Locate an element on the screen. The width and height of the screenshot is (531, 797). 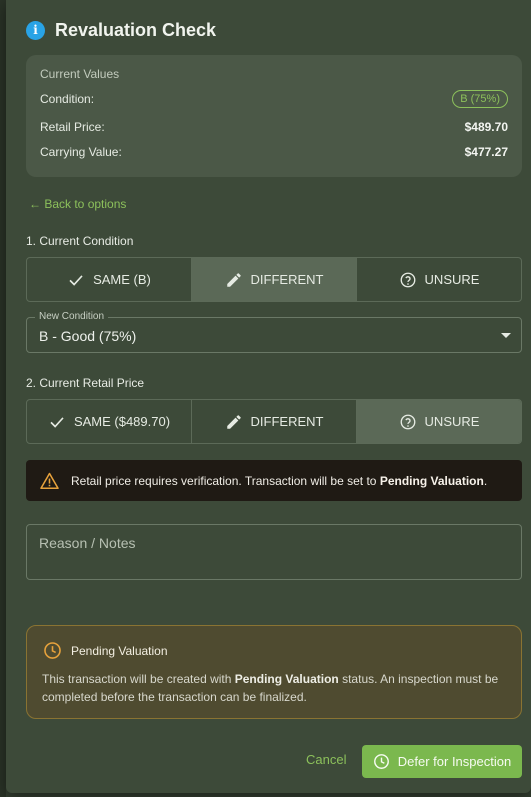
pending-valuation-header: Pending Valuation is located at coordinates (105, 650).